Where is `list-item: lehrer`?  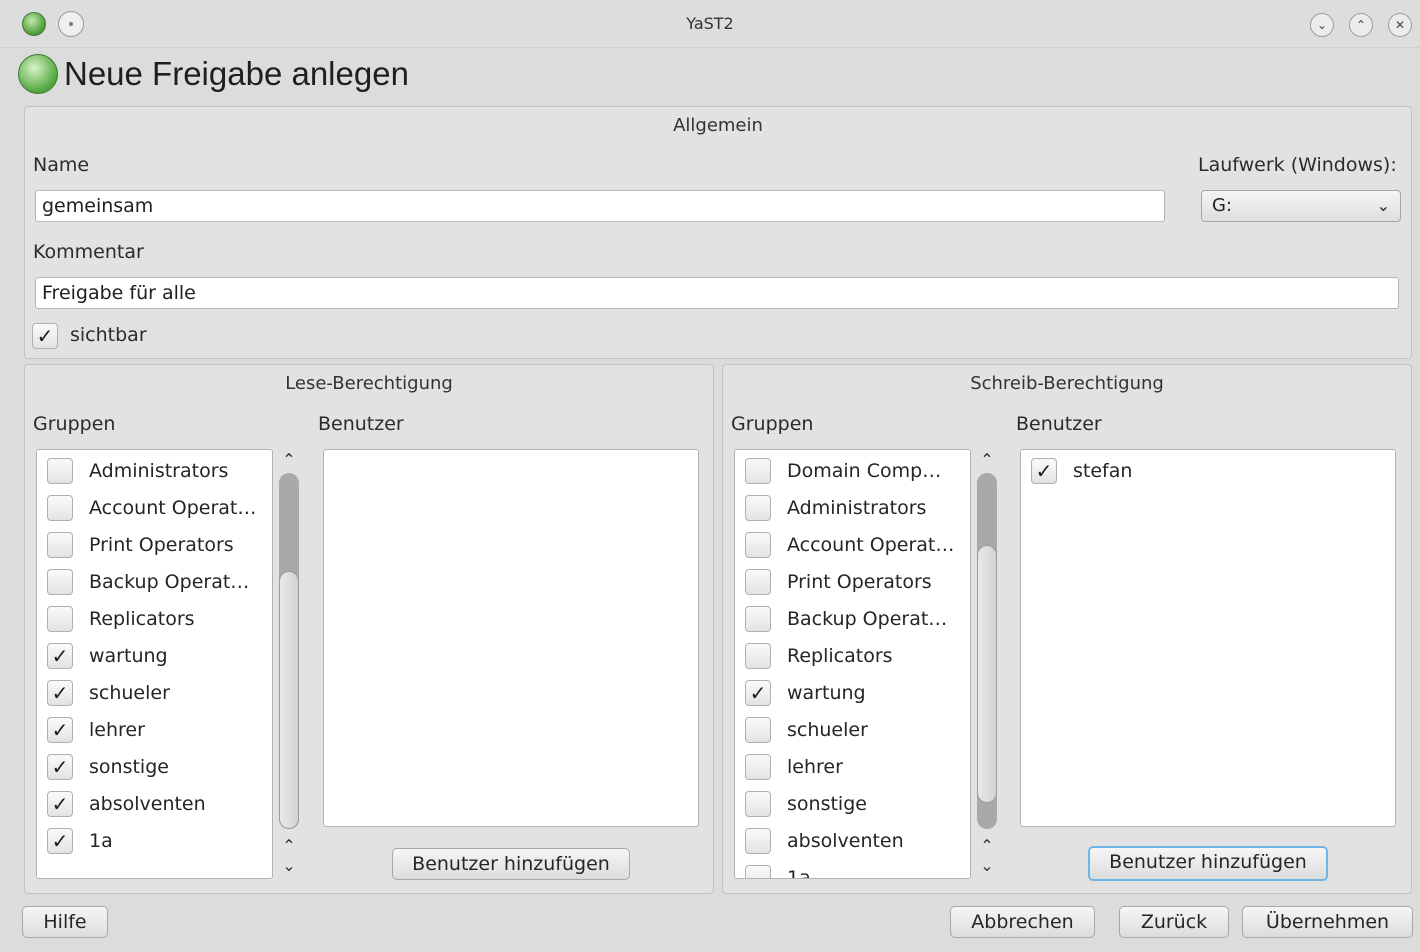
list-item: lehrer is located at coordinates (789, 766).